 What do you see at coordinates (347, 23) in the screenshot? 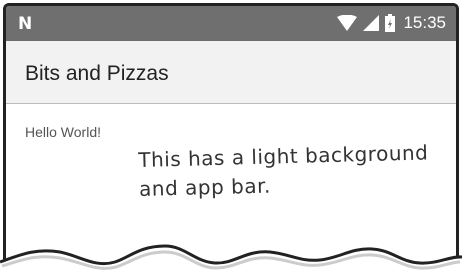
I see `wifi-icon` at bounding box center [347, 23].